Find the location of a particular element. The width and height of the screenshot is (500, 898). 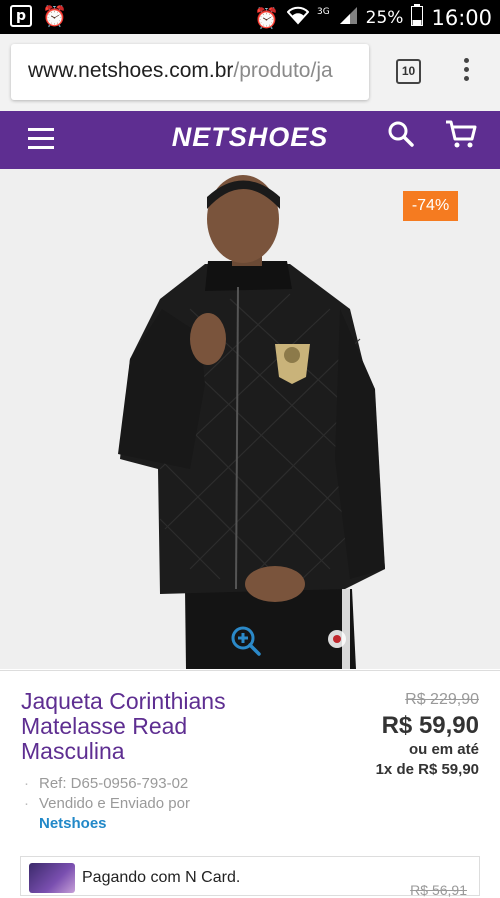

address-bar: www.netshoes.com.br/produto/ja is located at coordinates (190, 72).